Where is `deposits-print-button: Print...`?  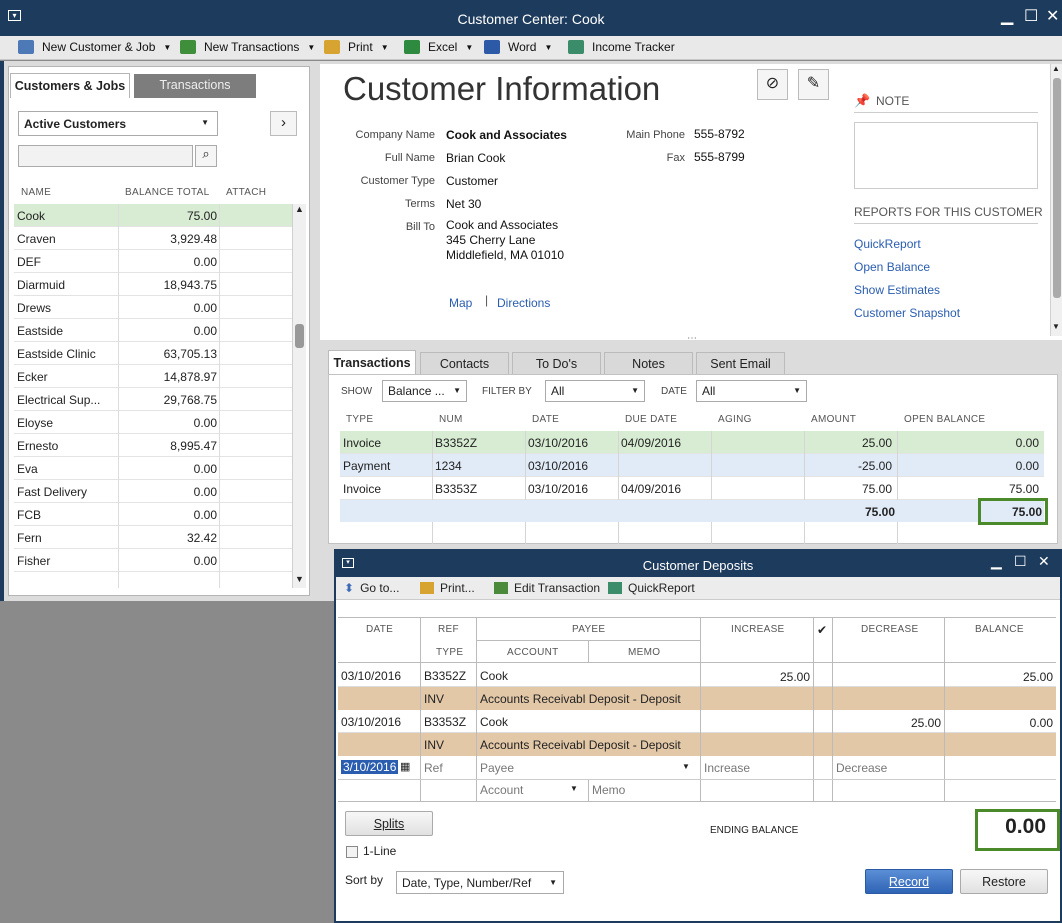
deposits-print-button: Print... is located at coordinates (447, 588).